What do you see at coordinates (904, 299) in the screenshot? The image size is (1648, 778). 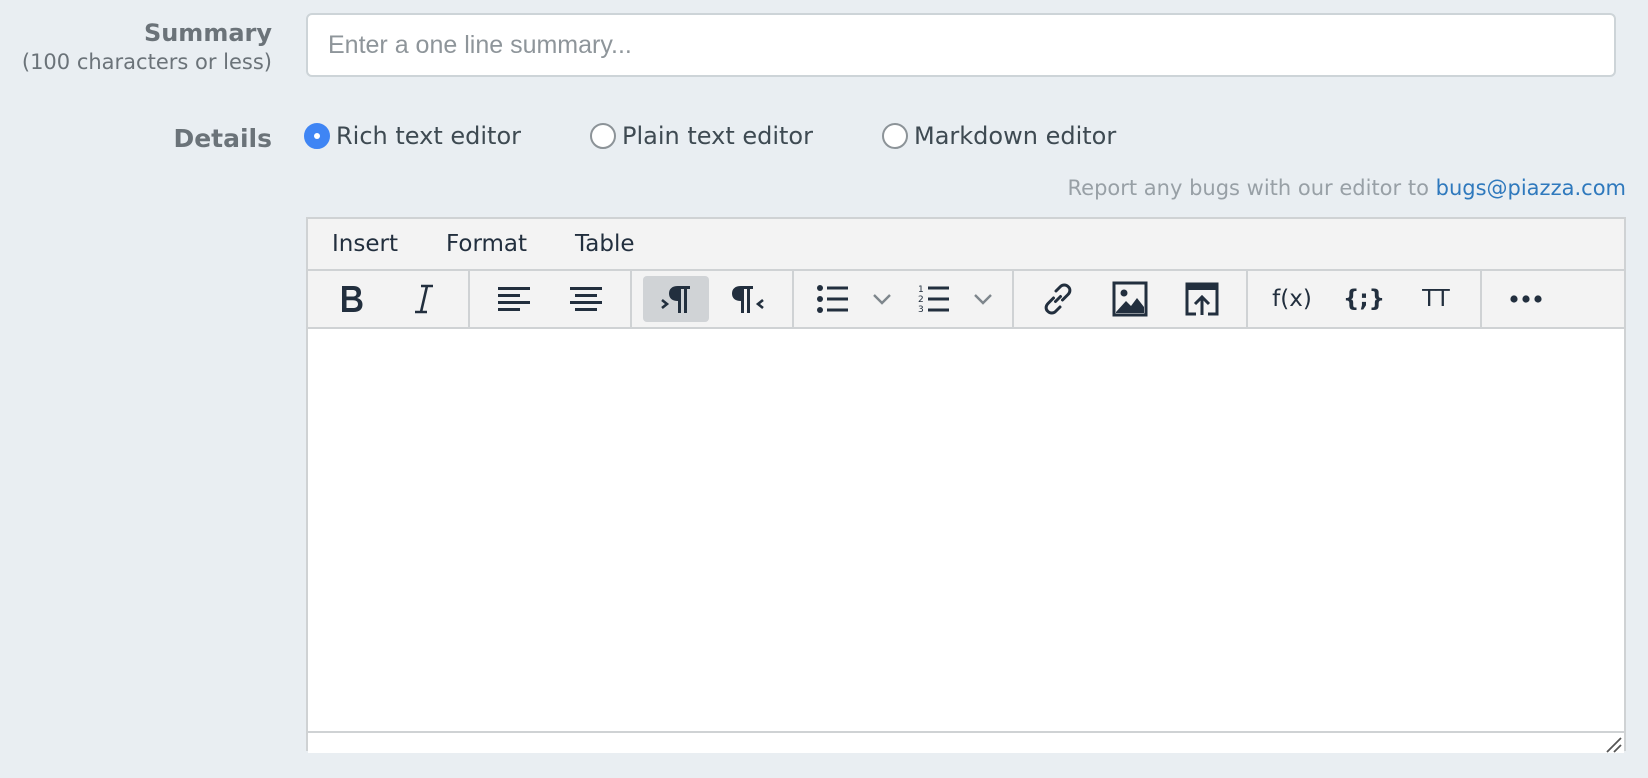 I see `toolbar-group-lists: 1 2 3` at bounding box center [904, 299].